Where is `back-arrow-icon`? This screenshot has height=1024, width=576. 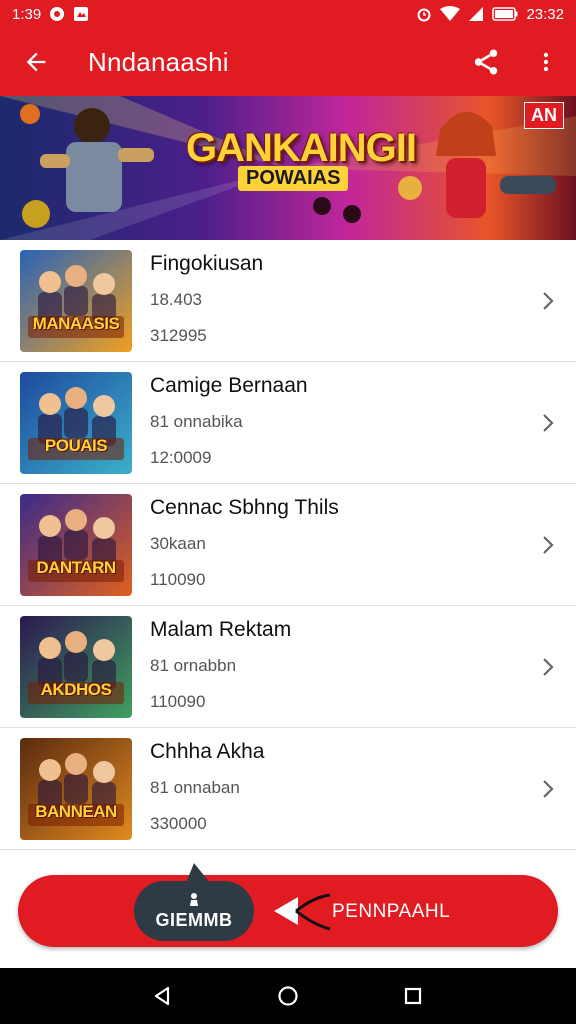 back-arrow-icon is located at coordinates (36, 62).